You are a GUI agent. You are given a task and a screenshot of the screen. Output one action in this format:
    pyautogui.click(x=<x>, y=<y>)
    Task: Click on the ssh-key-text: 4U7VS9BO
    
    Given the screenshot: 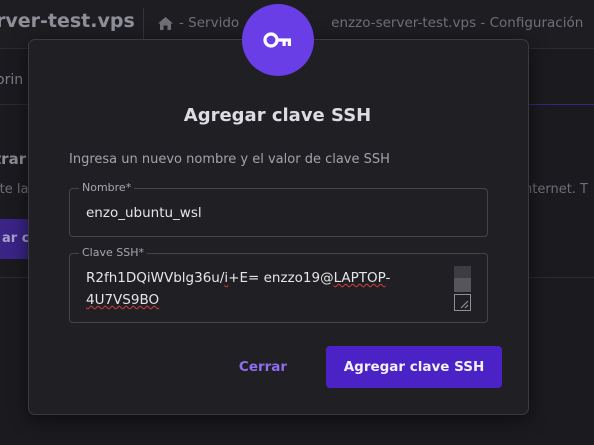 What is the action you would take?
    pyautogui.click(x=123, y=300)
    